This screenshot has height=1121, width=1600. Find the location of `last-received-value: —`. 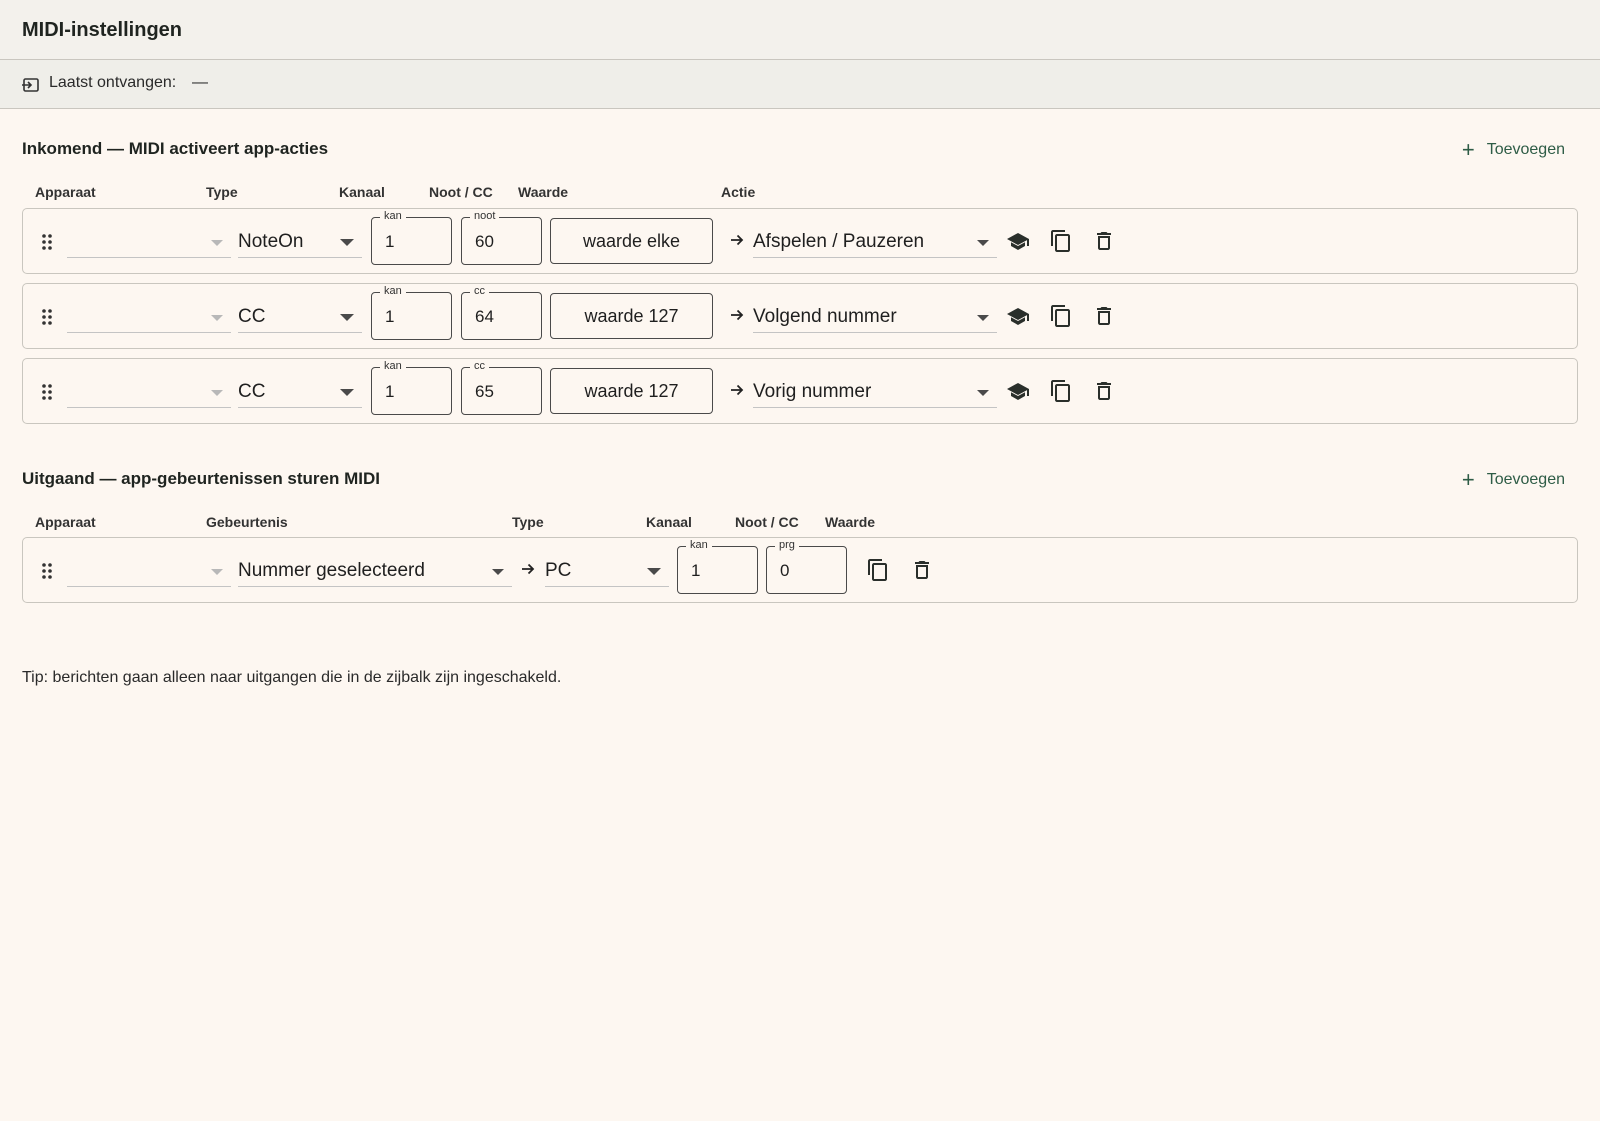

last-received-value: — is located at coordinates (200, 82).